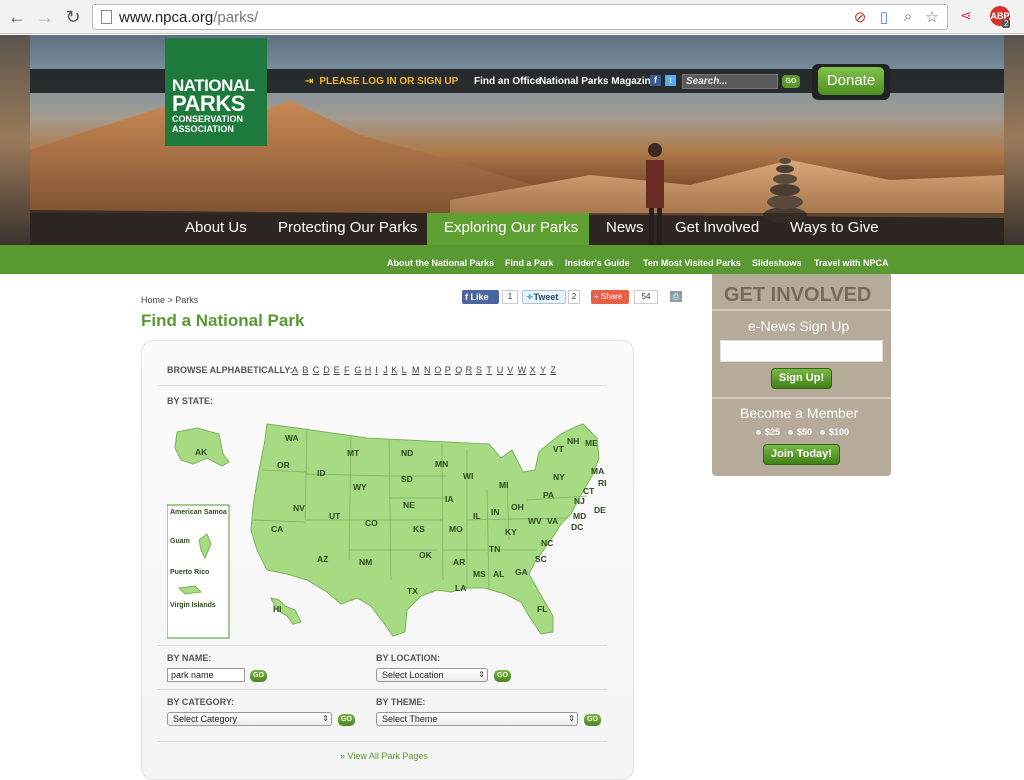  What do you see at coordinates (552, 521) in the screenshot?
I see `state-label-va: VA` at bounding box center [552, 521].